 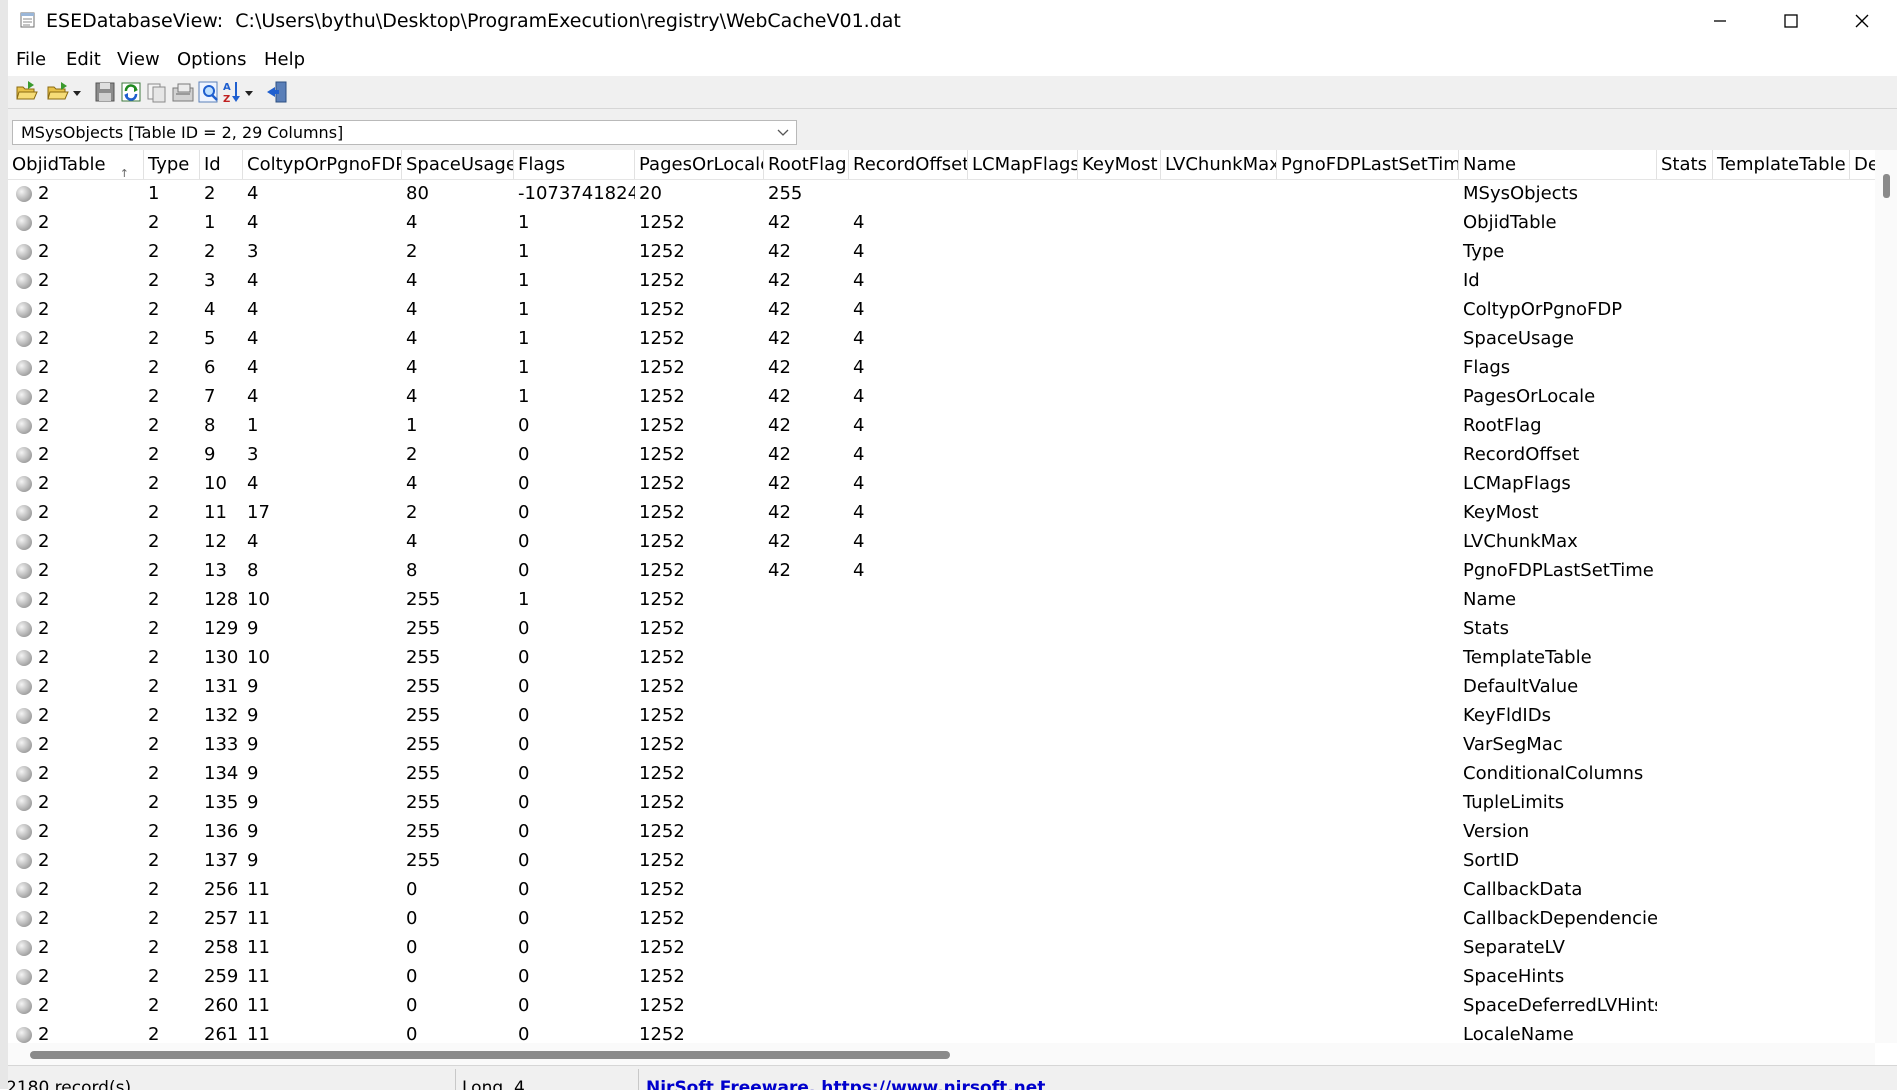 I want to click on find-icon, so click(x=209, y=92).